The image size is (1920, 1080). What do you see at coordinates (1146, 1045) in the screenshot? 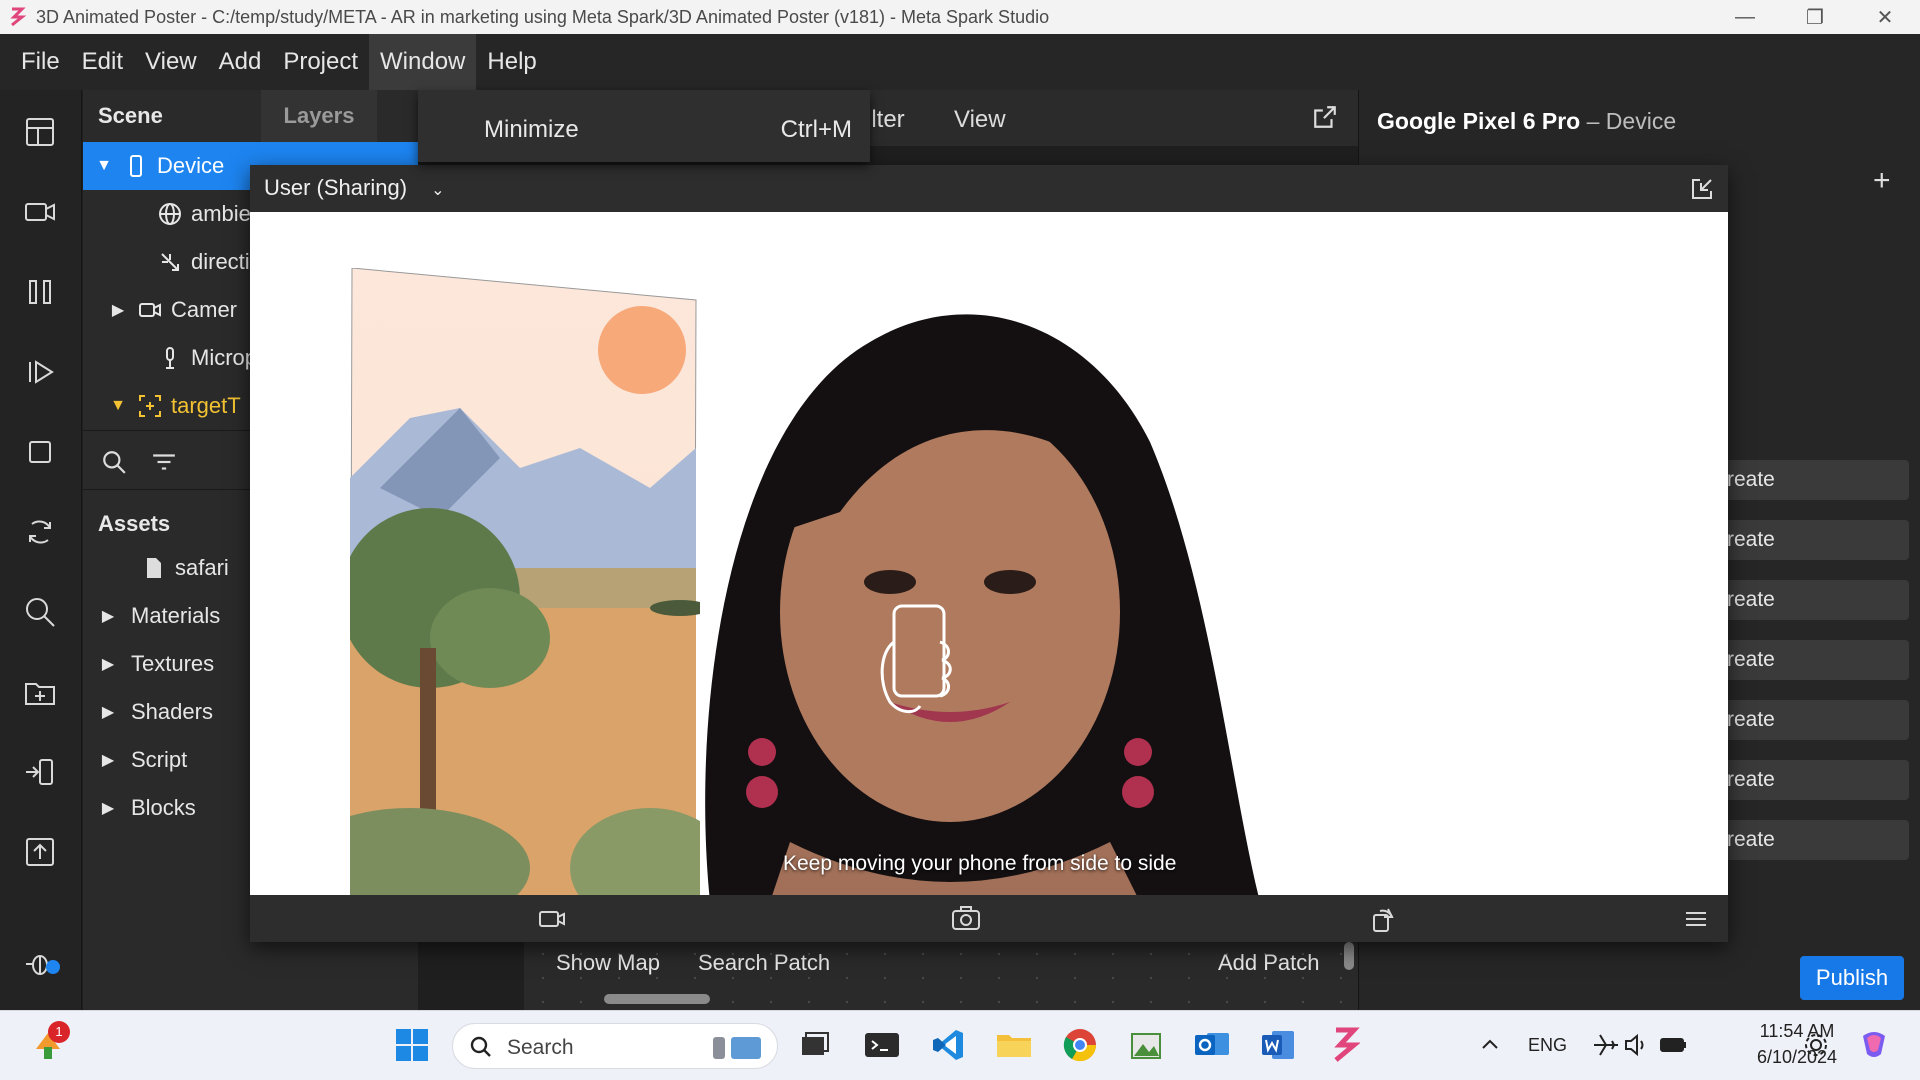
I see `image-viewer-icon` at bounding box center [1146, 1045].